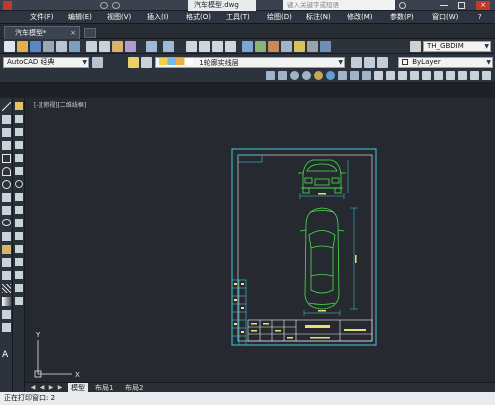 This screenshot has width=495, height=405. I want to click on ucs-icon, so click(53, 359).